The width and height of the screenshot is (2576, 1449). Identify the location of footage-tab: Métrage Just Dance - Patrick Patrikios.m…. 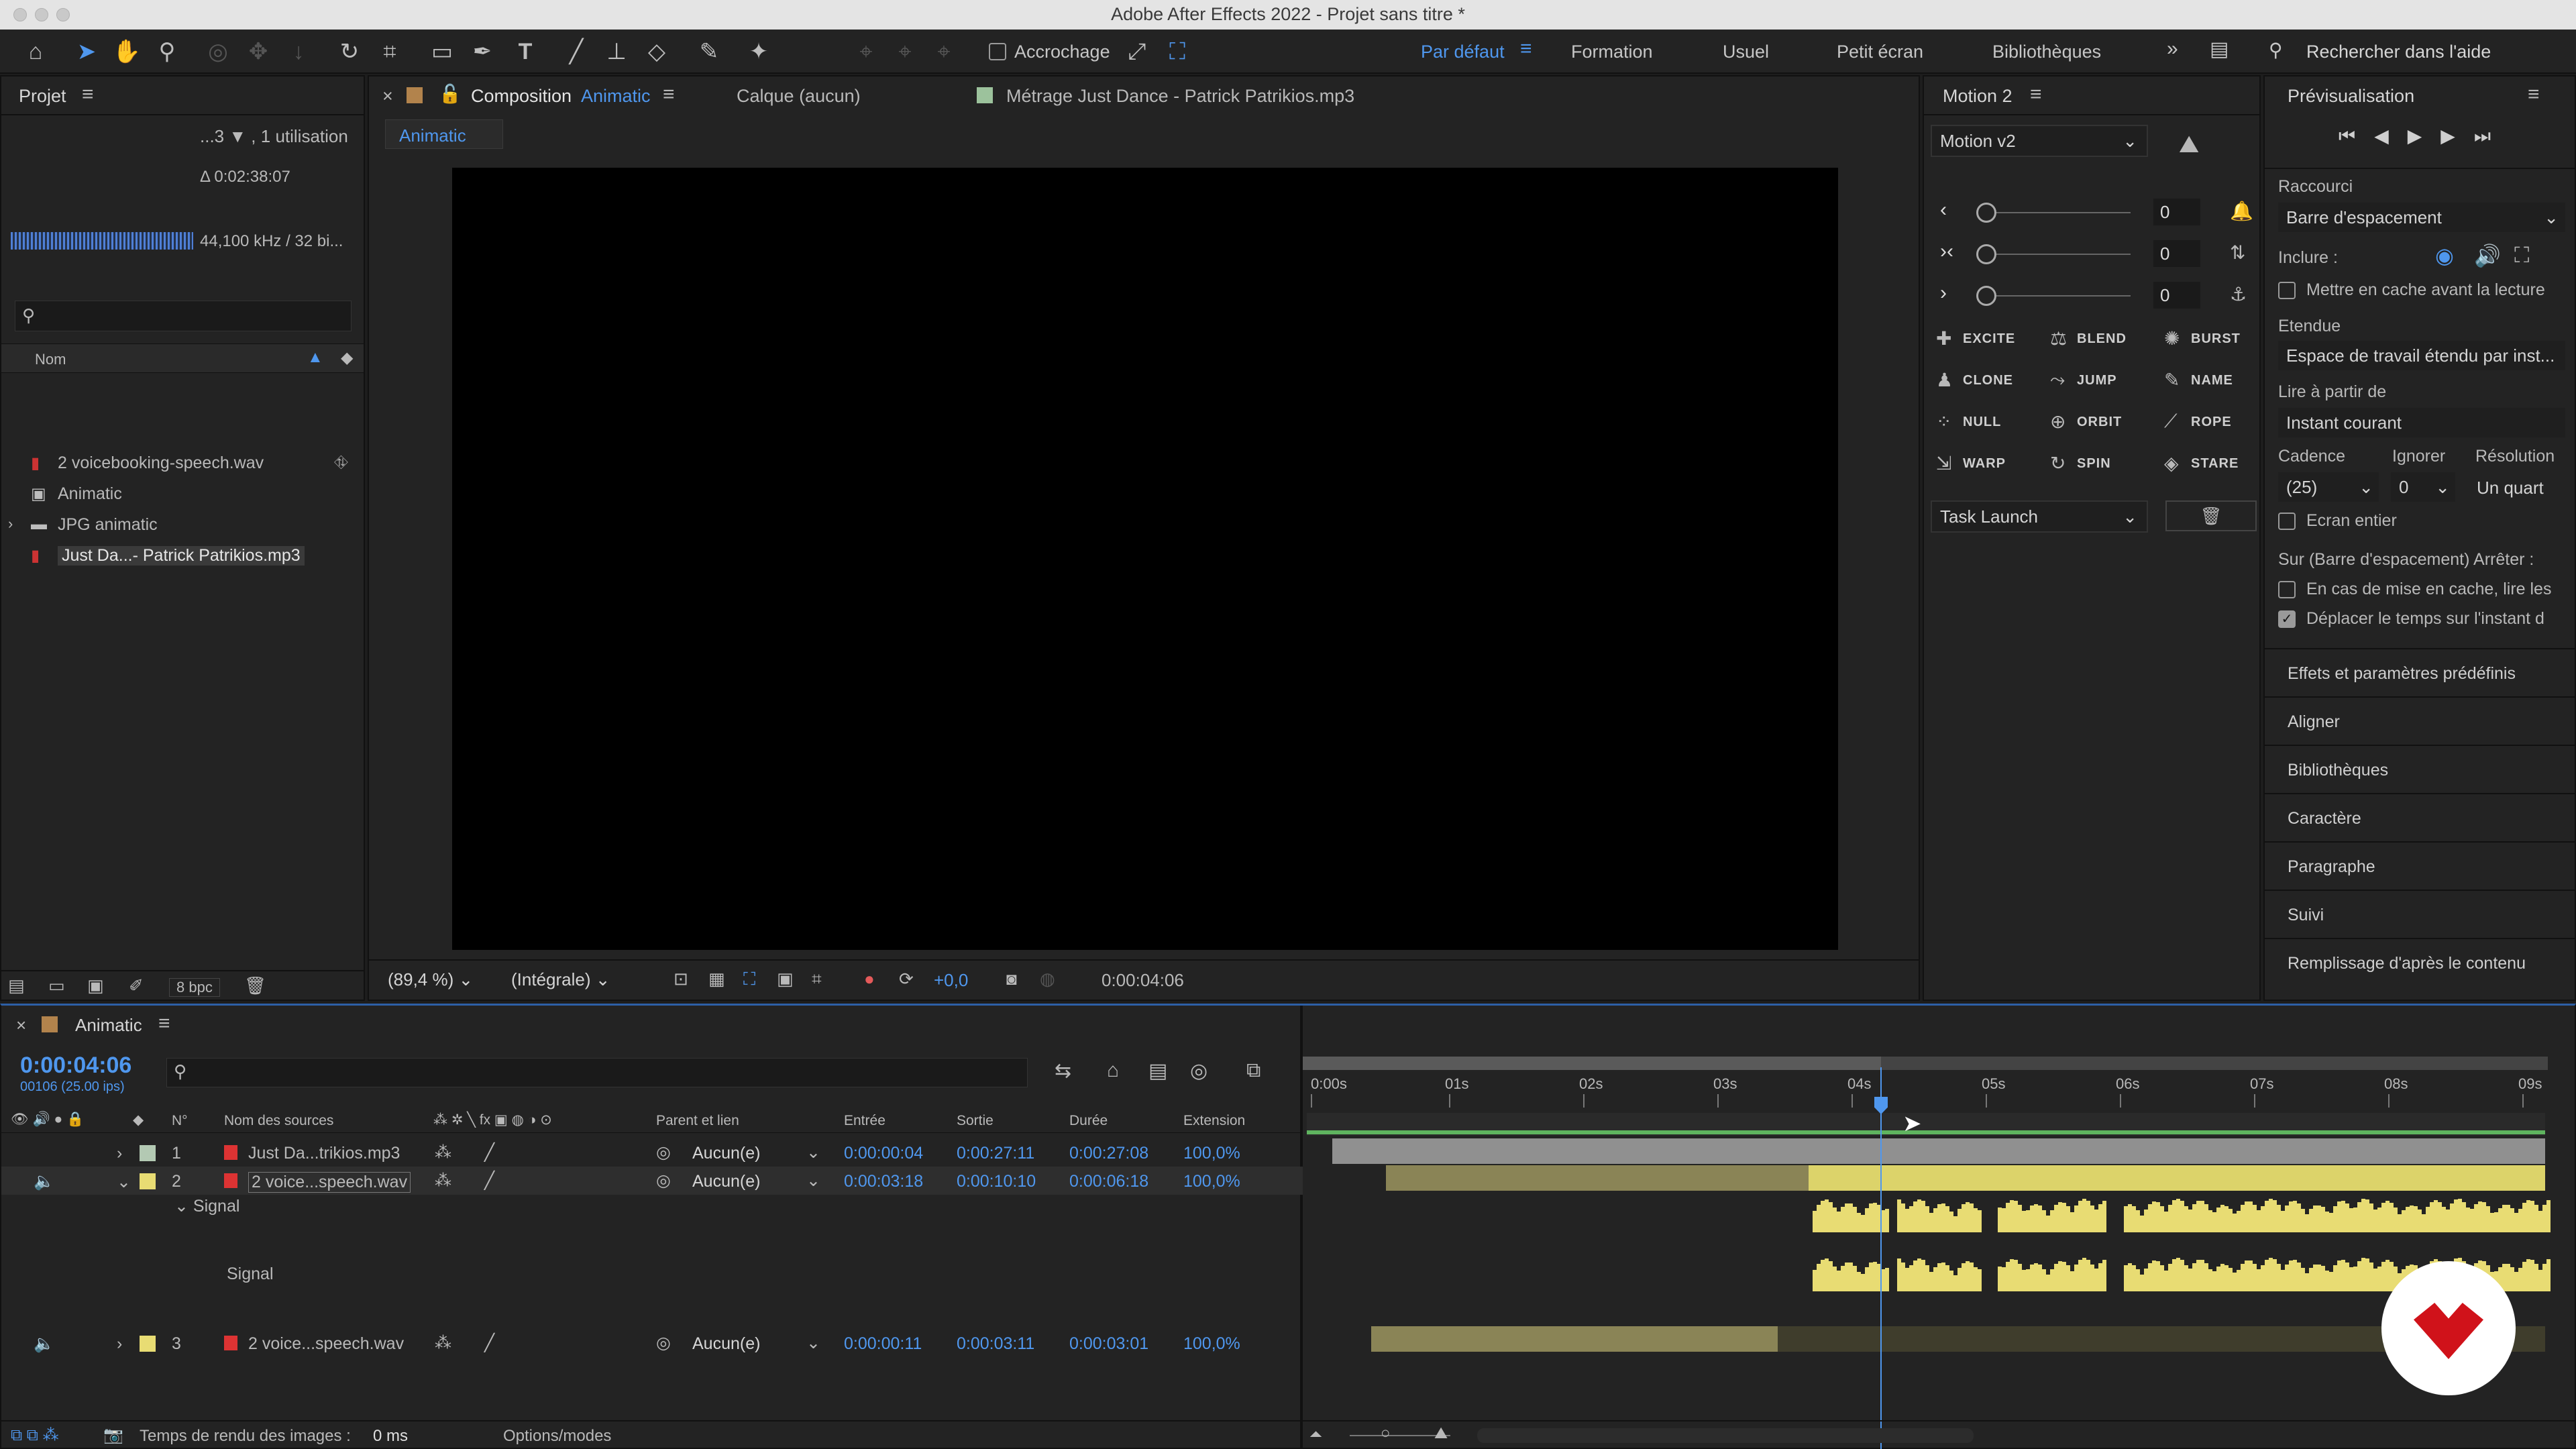
(1180, 96).